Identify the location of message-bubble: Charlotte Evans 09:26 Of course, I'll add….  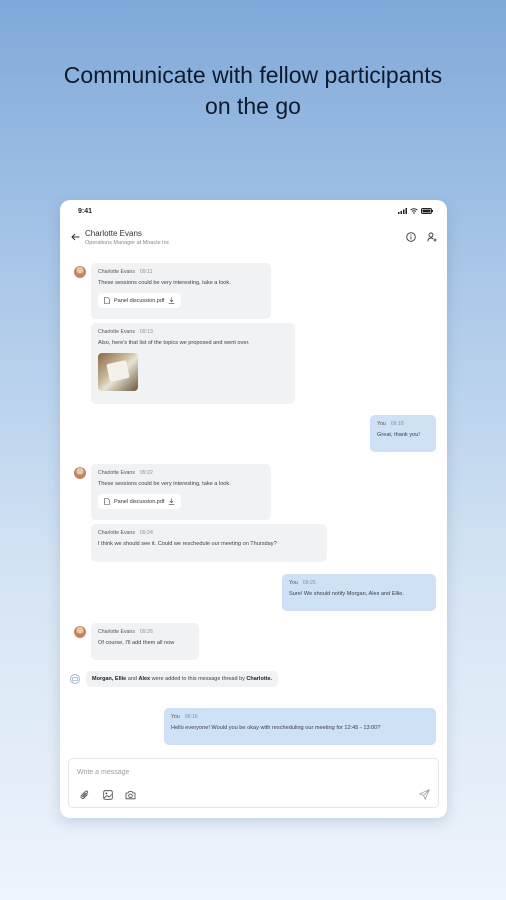
(145, 641).